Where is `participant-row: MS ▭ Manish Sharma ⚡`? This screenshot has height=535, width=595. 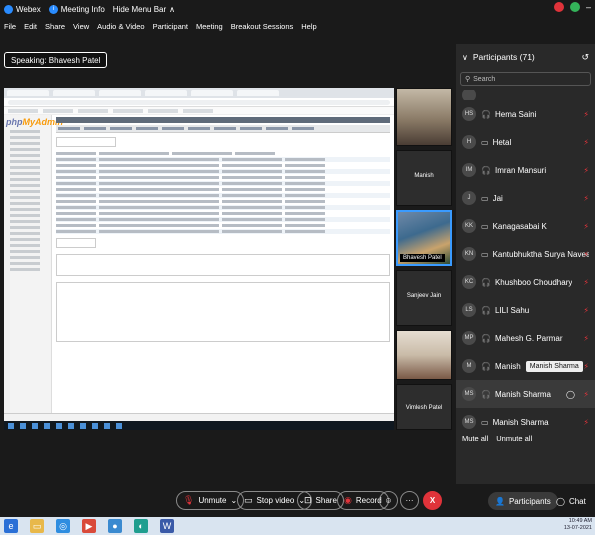 participant-row: MS ▭ Manish Sharma ⚡ is located at coordinates (525, 422).